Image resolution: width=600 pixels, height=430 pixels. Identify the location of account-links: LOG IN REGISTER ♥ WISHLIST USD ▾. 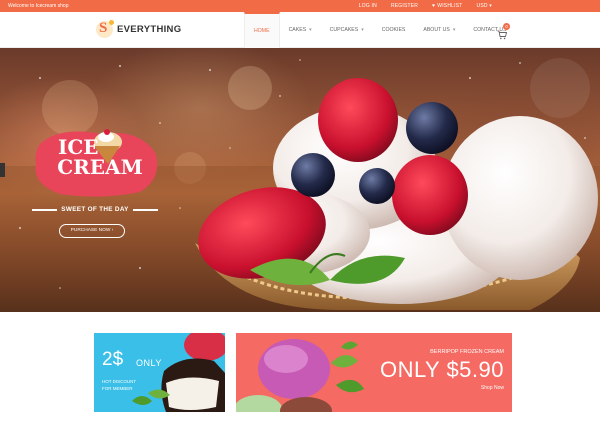
(425, 6).